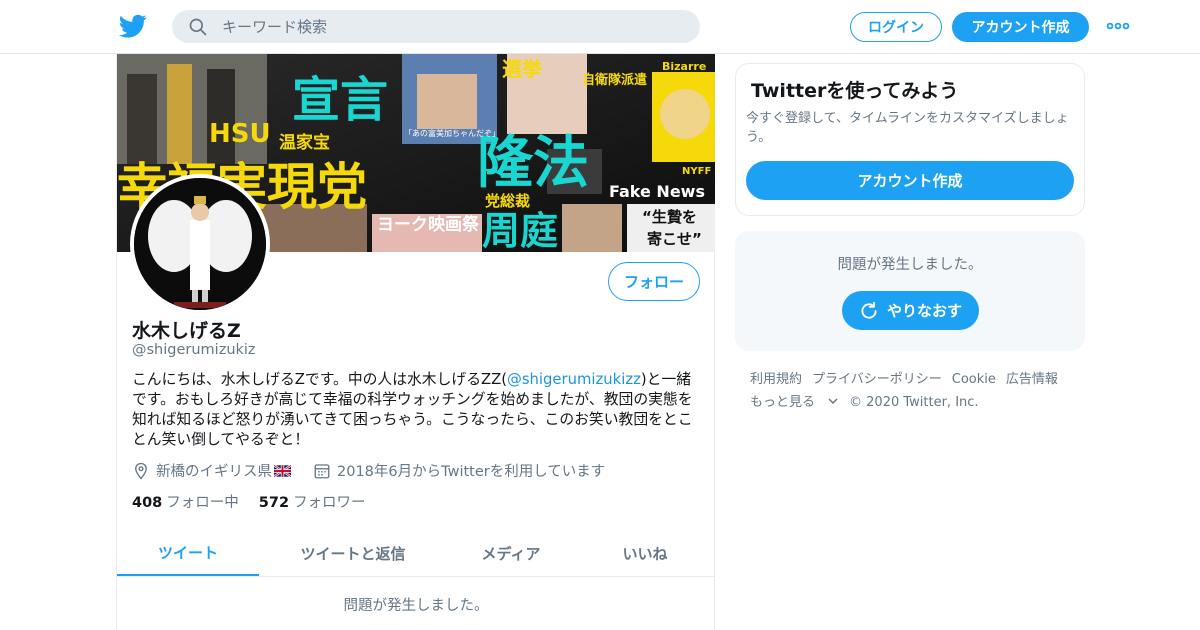  Describe the element at coordinates (320, 379) in the screenshot. I see `bio-text: こんにちは、水木しげるZです。中の人は水木しげるZZ(` at that location.